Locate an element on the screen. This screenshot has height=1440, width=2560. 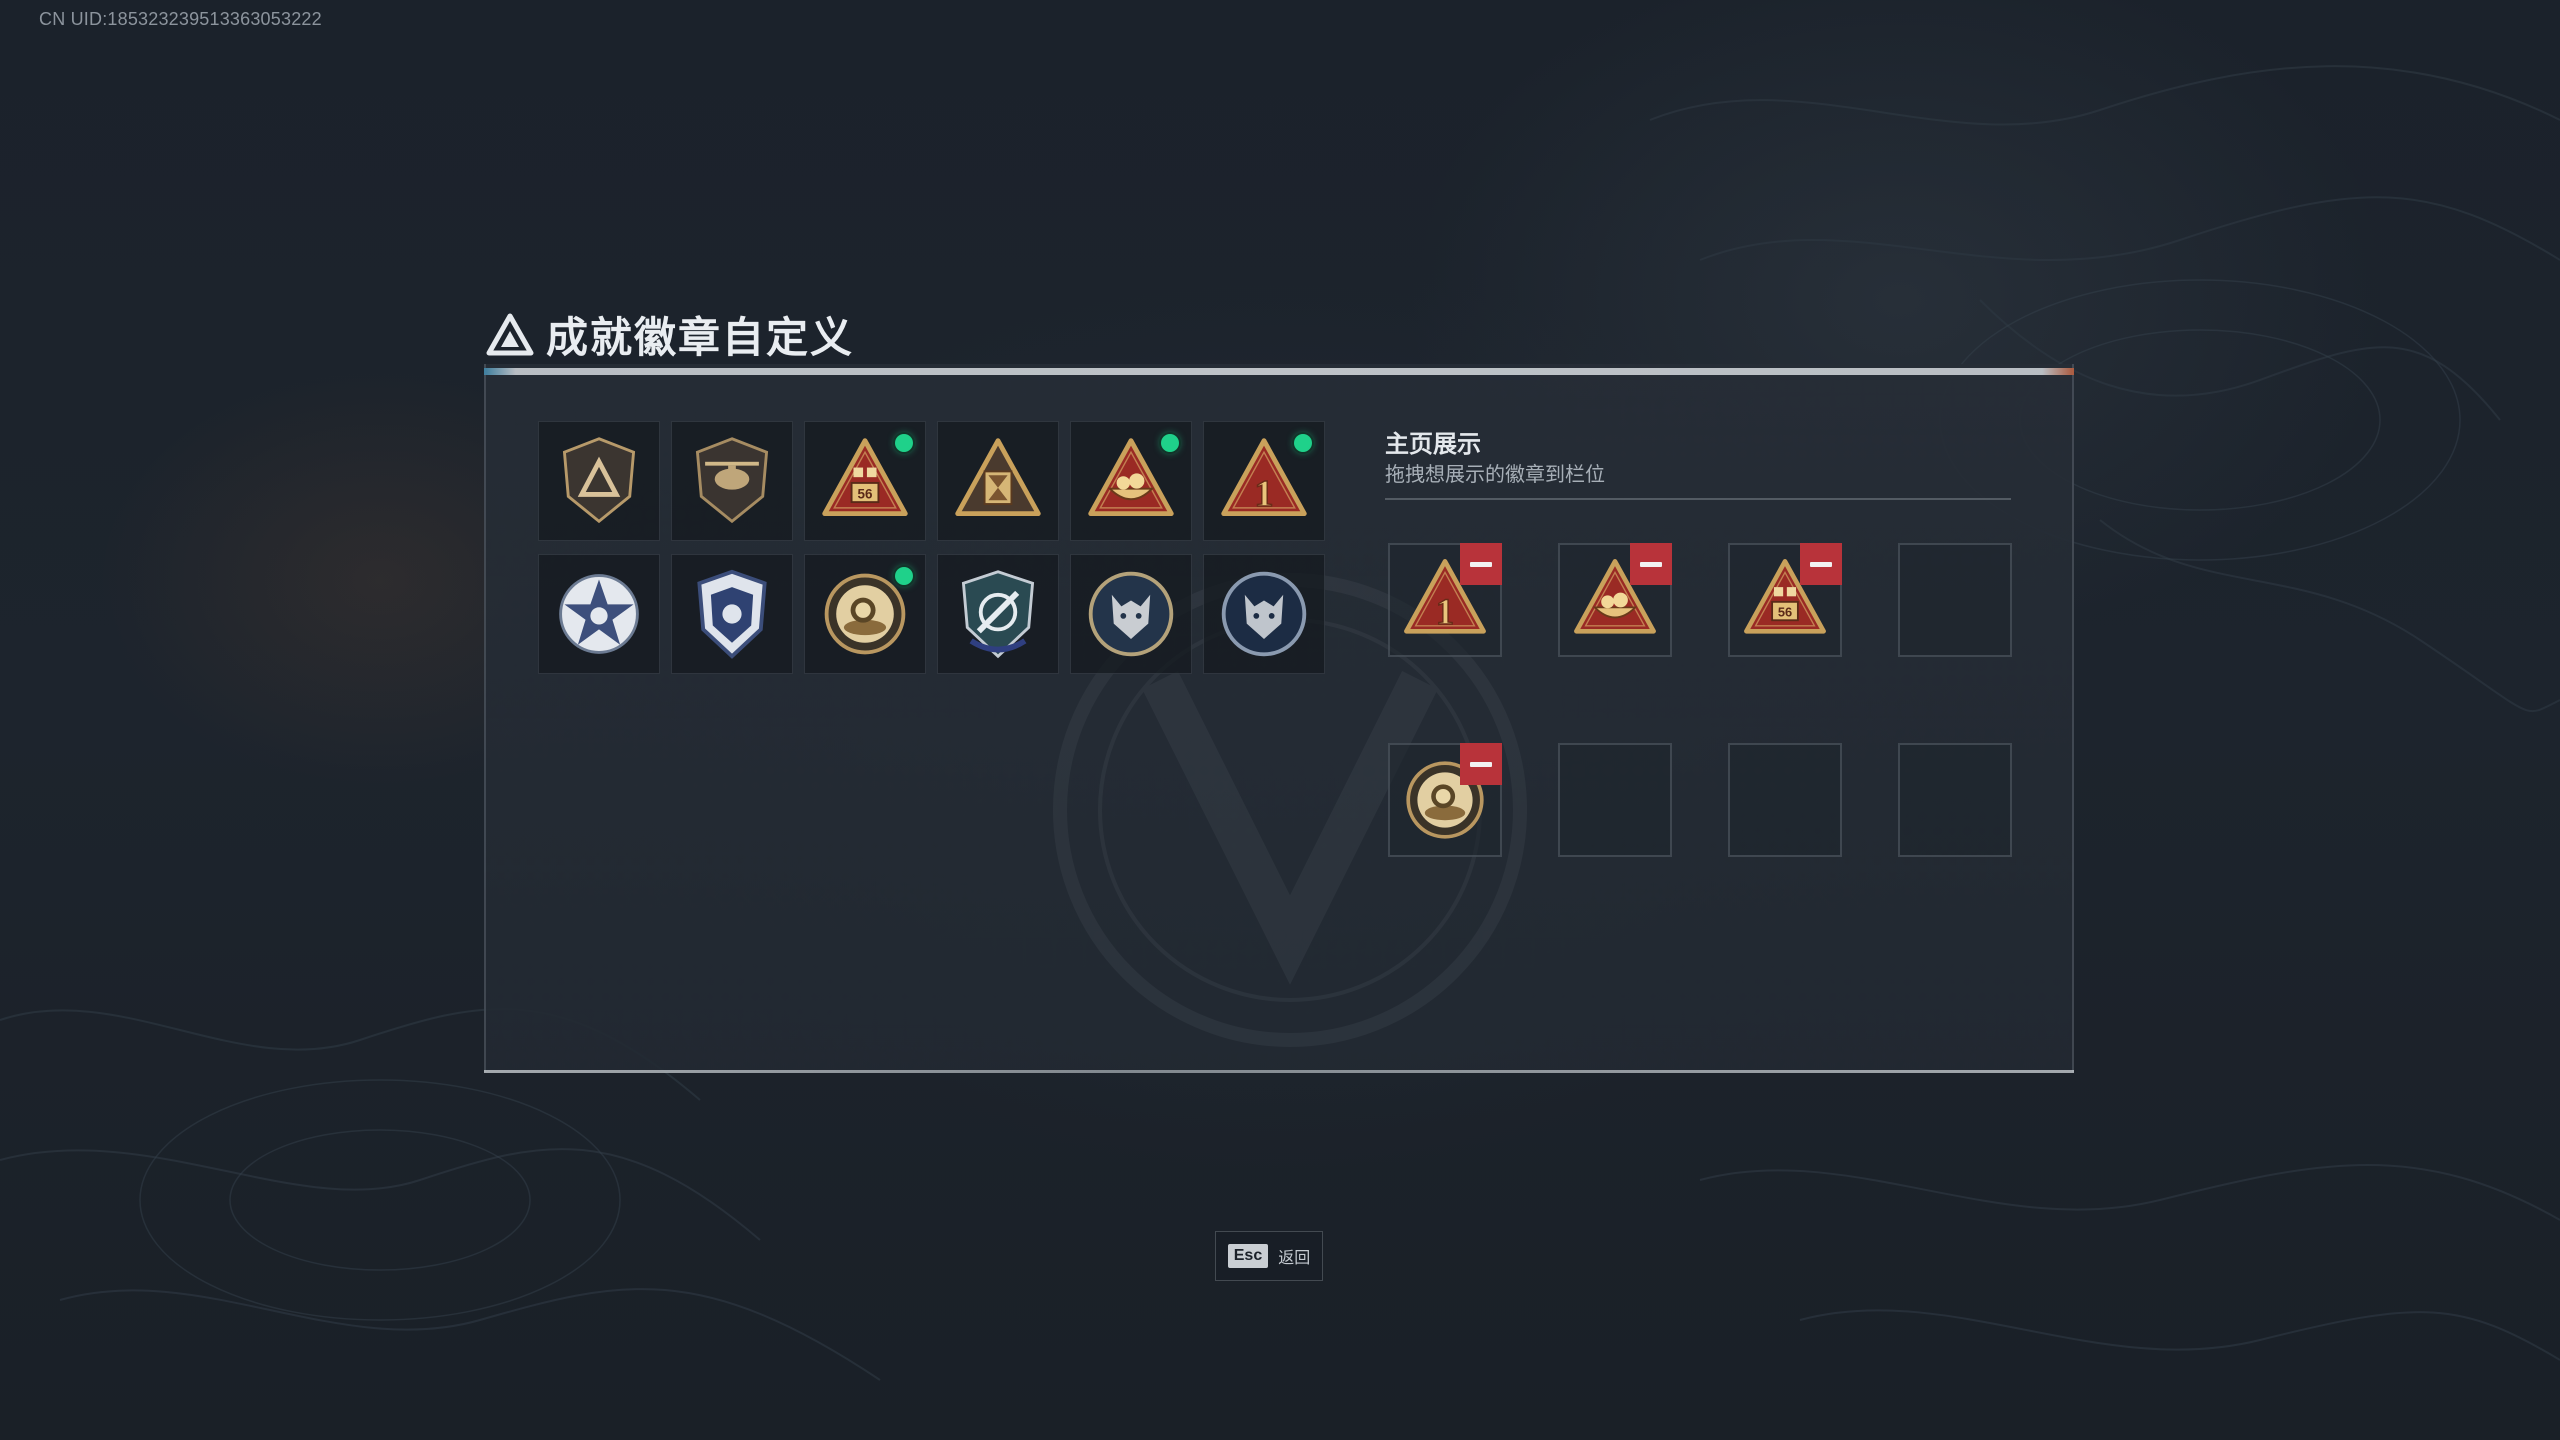
badge-grid: 56 1 is located at coordinates (931, 547).